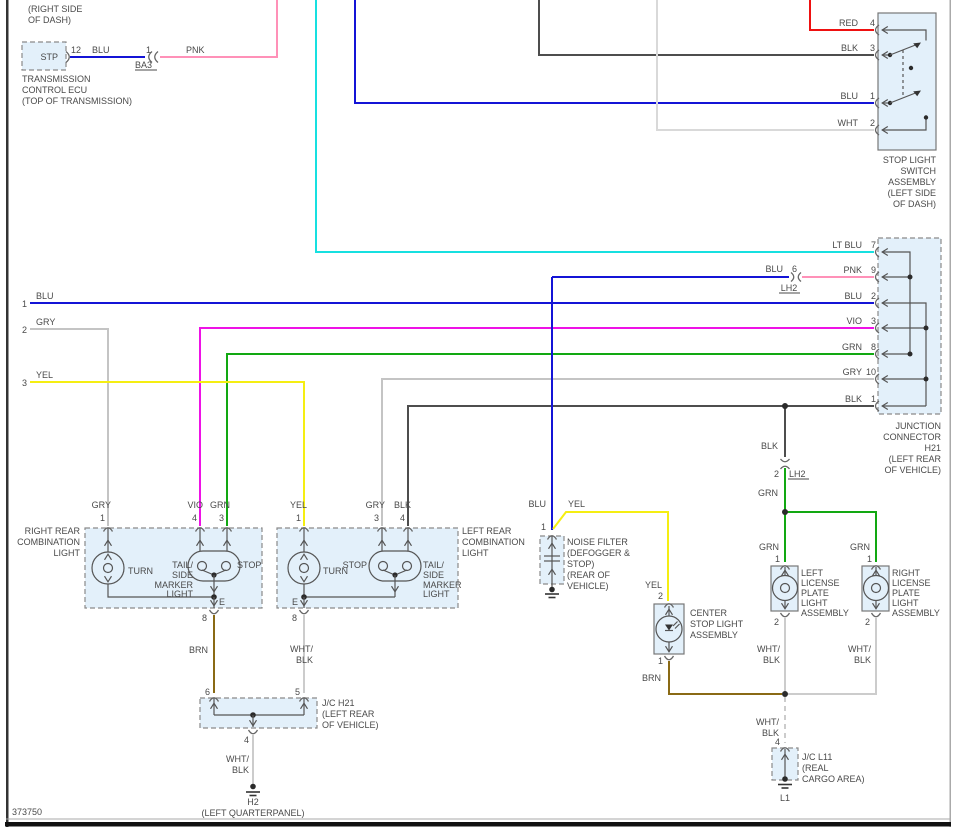 The height and width of the screenshot is (835, 957). I want to click on bulb-label: TURN, so click(140, 571).